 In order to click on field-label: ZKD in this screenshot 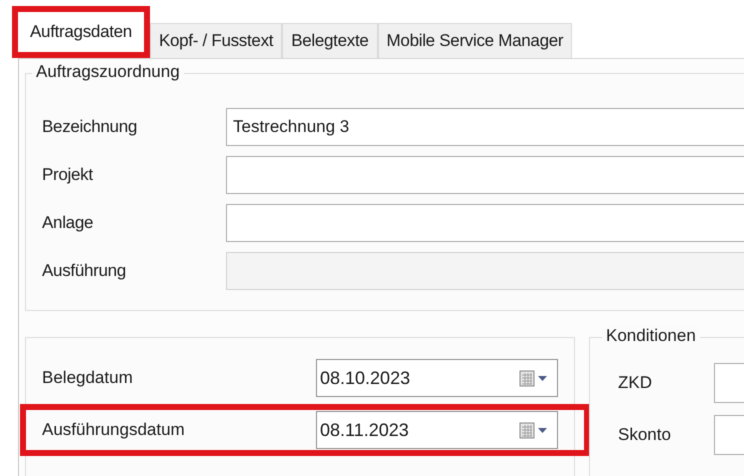, I will do `click(635, 383)`.